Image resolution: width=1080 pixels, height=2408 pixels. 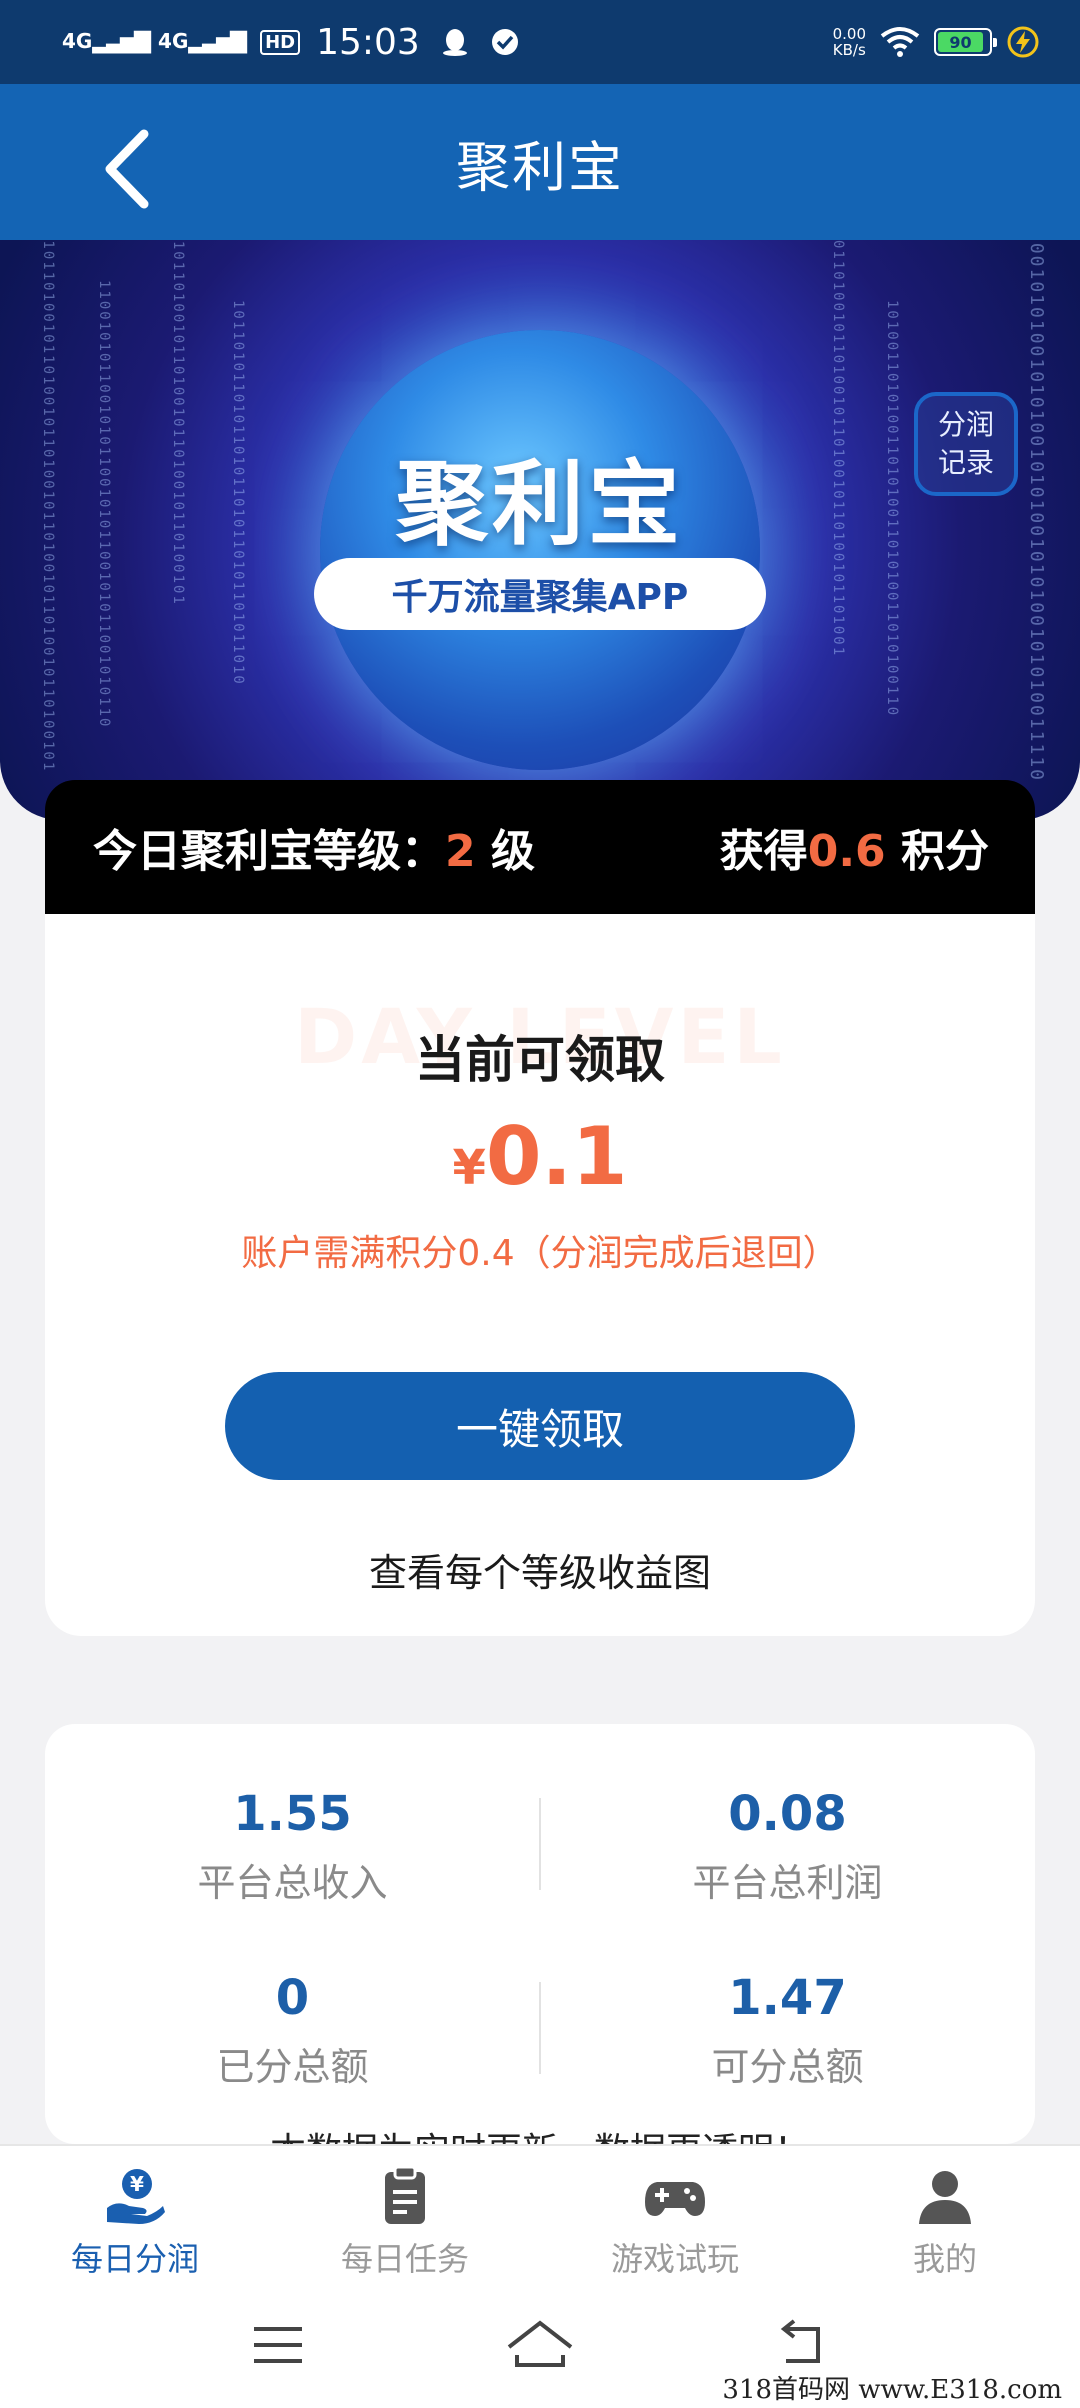 I want to click on network-speed: 0.00 KB/s, so click(x=849, y=42).